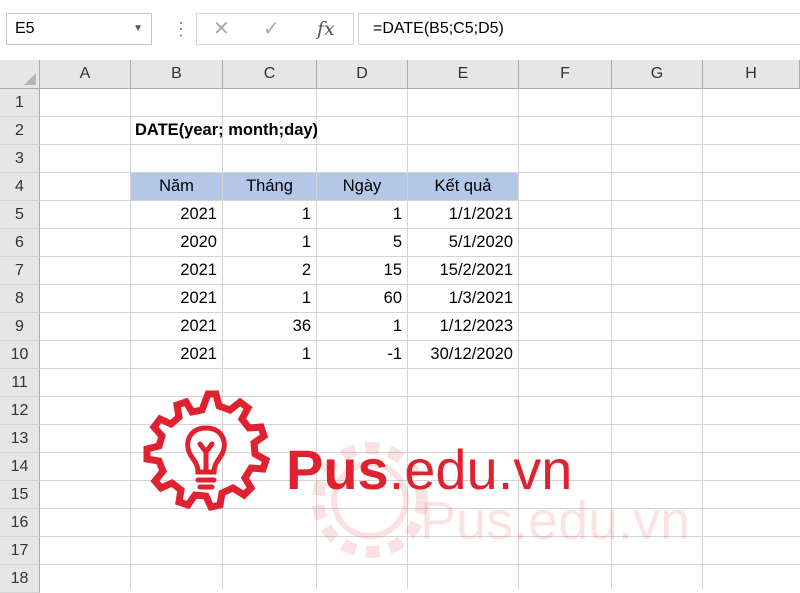 This screenshot has width=800, height=593. Describe the element at coordinates (20, 299) in the screenshot. I see `row-header: 8` at that location.